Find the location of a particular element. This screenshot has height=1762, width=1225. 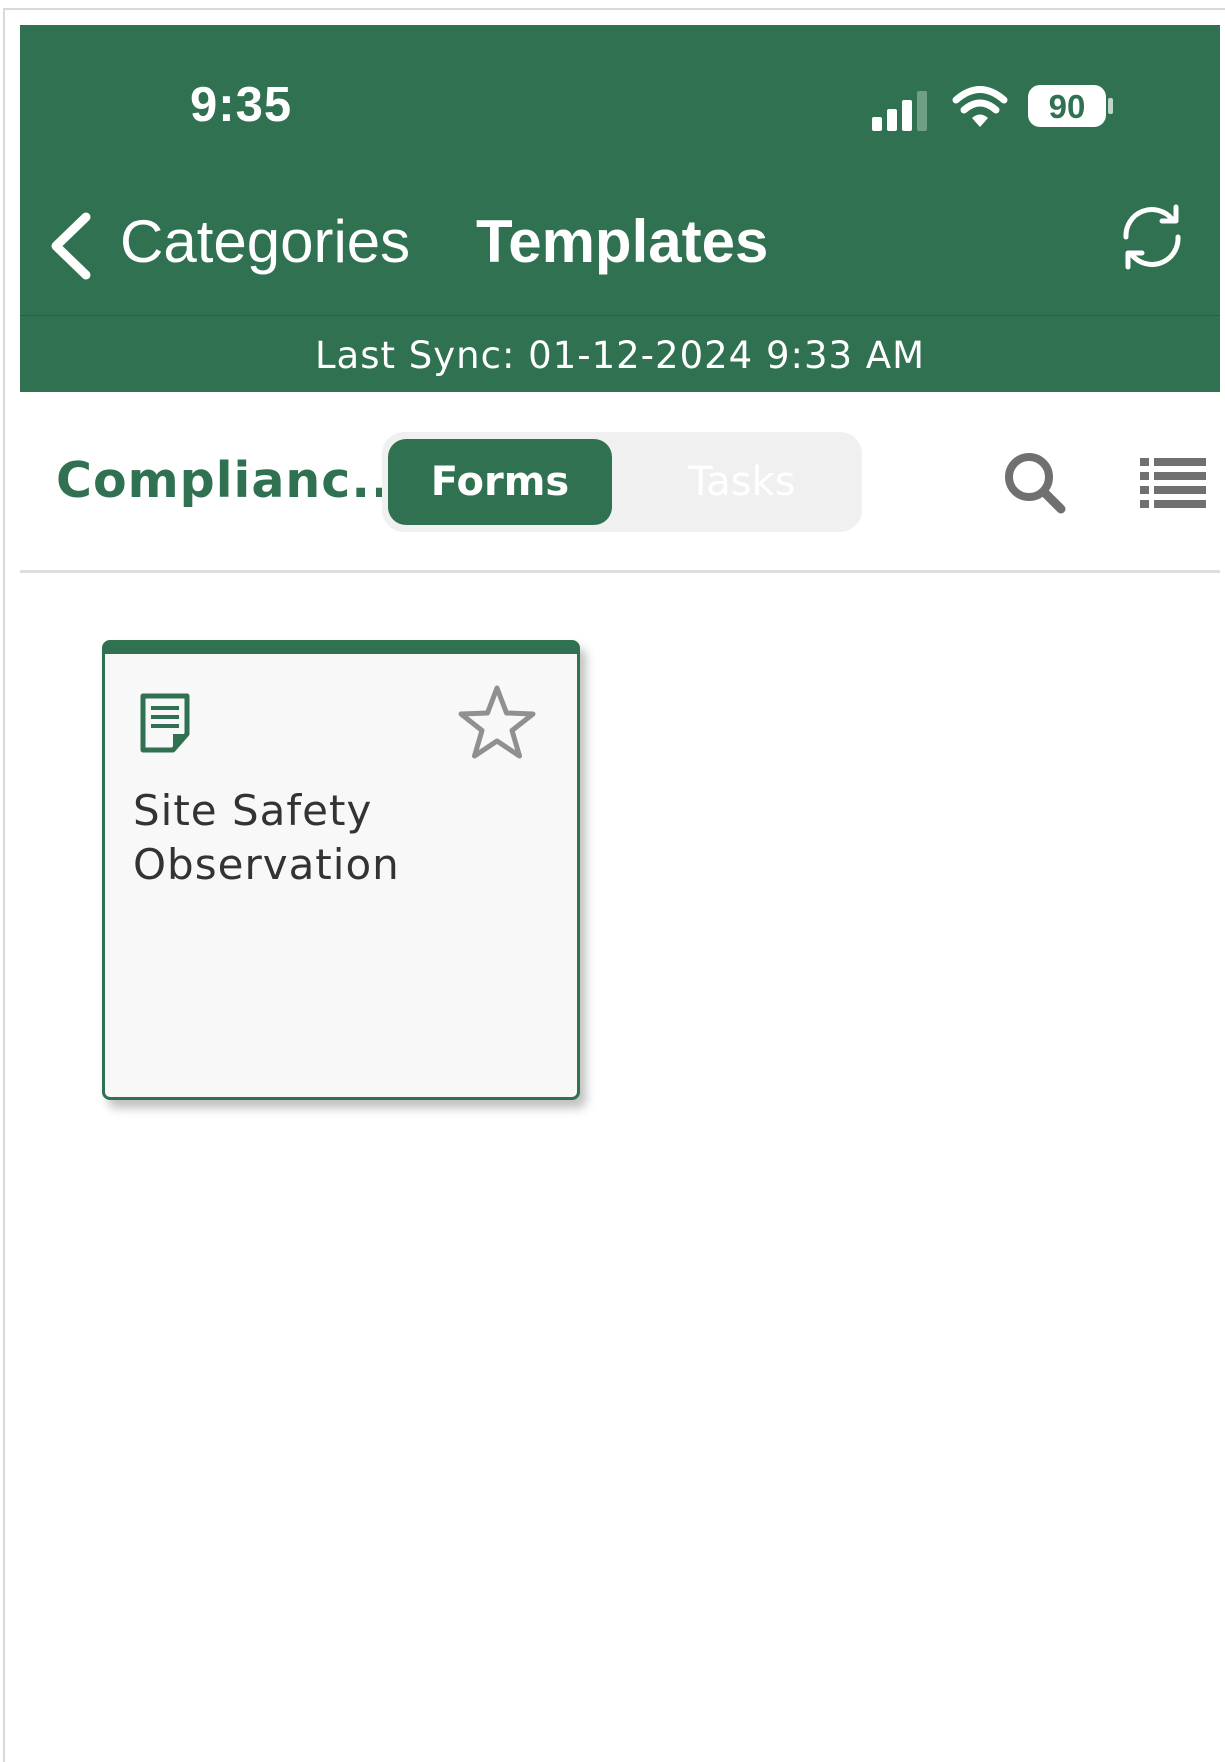

page-title: Templates is located at coordinates (622, 241).